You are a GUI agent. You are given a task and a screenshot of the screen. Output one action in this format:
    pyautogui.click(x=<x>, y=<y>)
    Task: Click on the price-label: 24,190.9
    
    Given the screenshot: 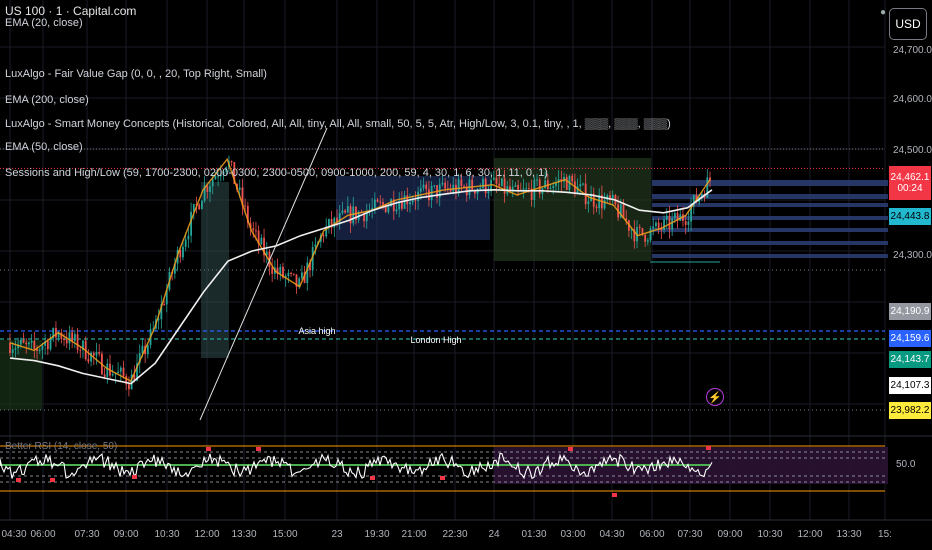 What is the action you would take?
    pyautogui.click(x=910, y=311)
    